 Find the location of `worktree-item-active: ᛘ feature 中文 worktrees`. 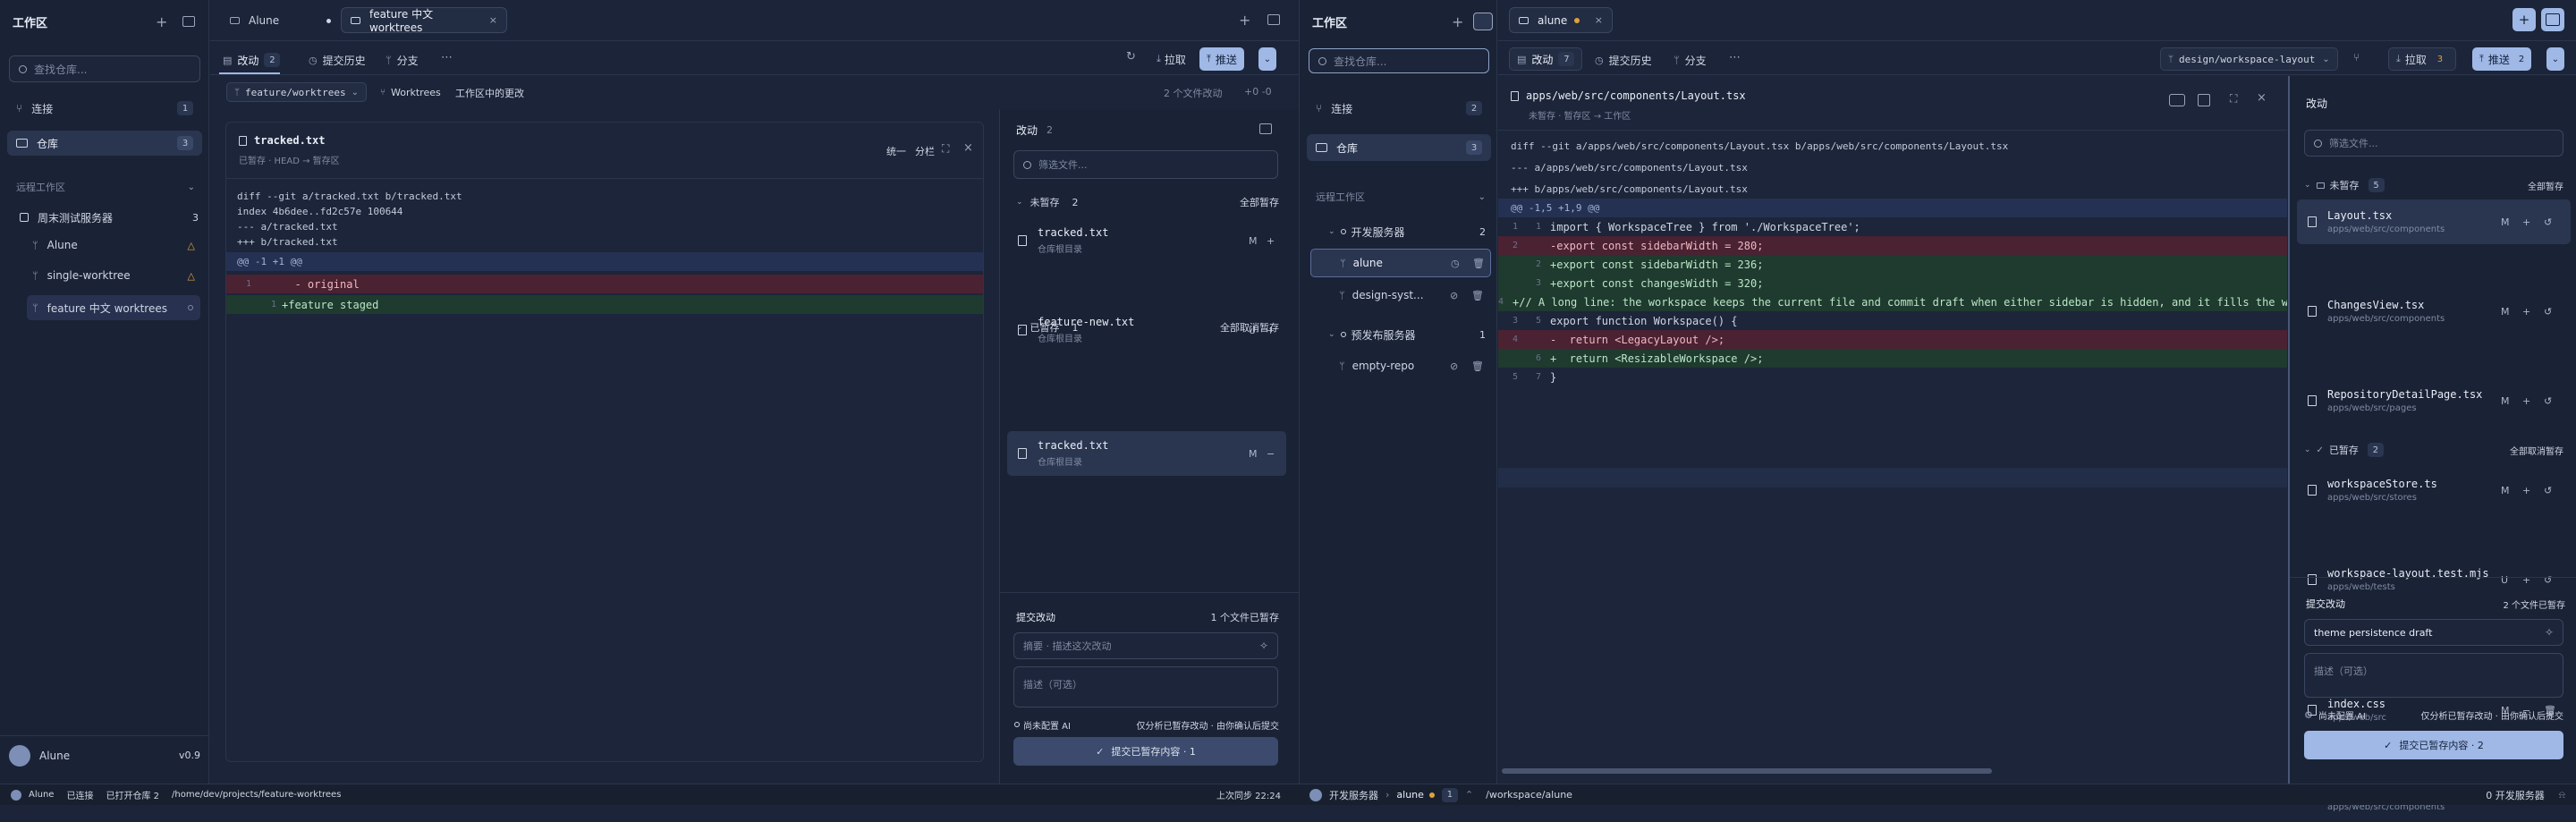

worktree-item-active: ᛘ feature 中文 worktrees is located at coordinates (113, 307).